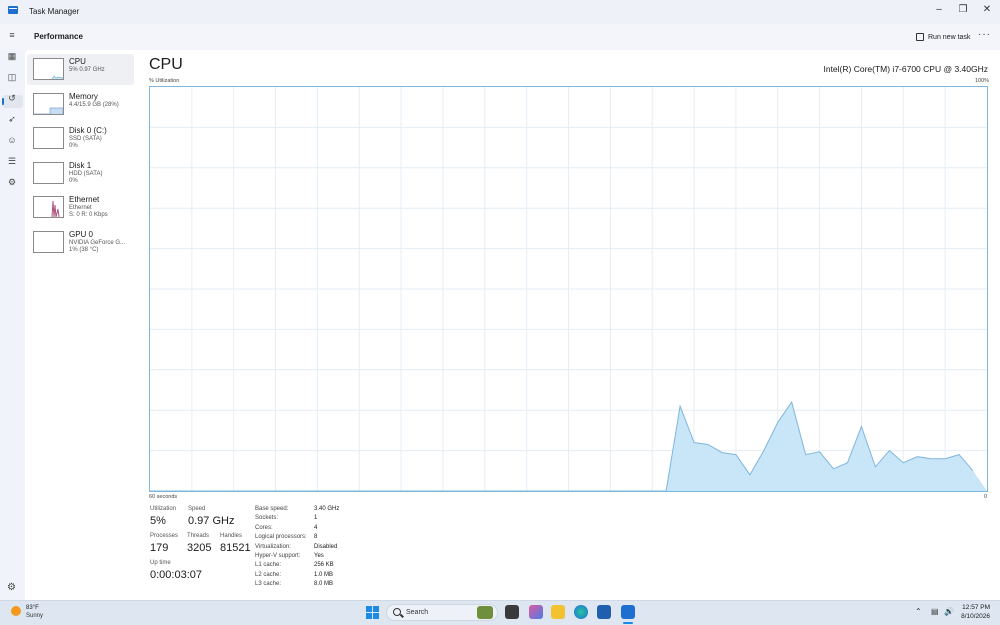 Image resolution: width=1000 pixels, height=625 pixels. What do you see at coordinates (604, 612) in the screenshot?
I see `store-icon` at bounding box center [604, 612].